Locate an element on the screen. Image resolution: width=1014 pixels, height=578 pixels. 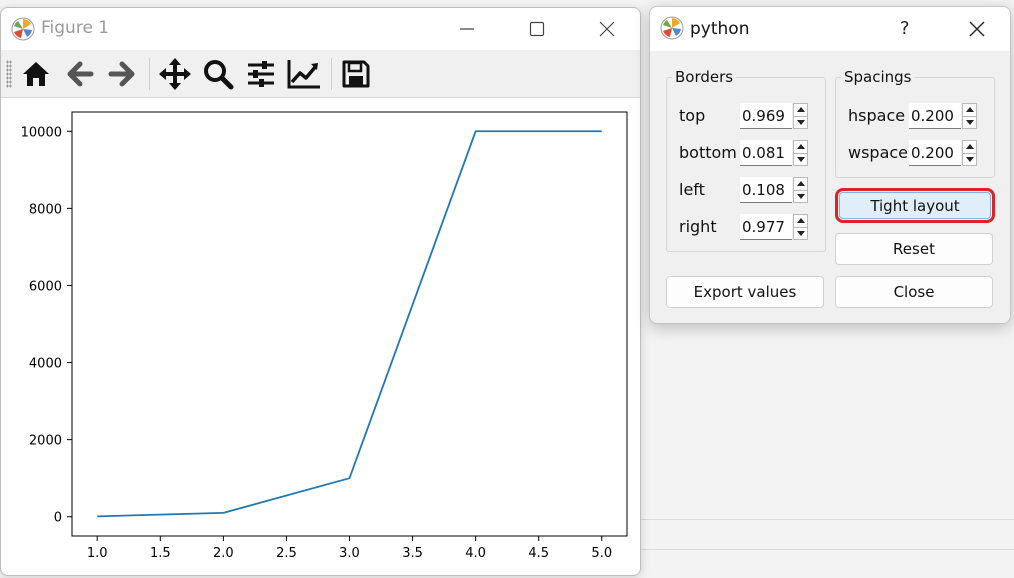
bottom-spinbox-arrows is located at coordinates (800, 153).